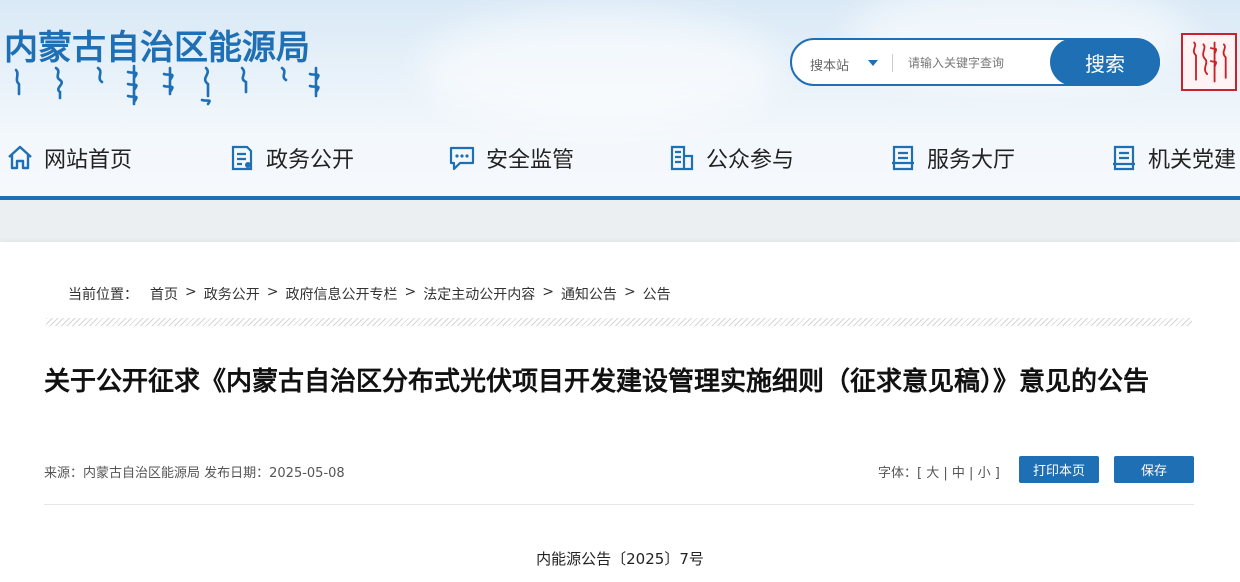 The image size is (1240, 582). I want to click on breadcrumb-link-info-column: 政府信息公开专栏, so click(341, 294).